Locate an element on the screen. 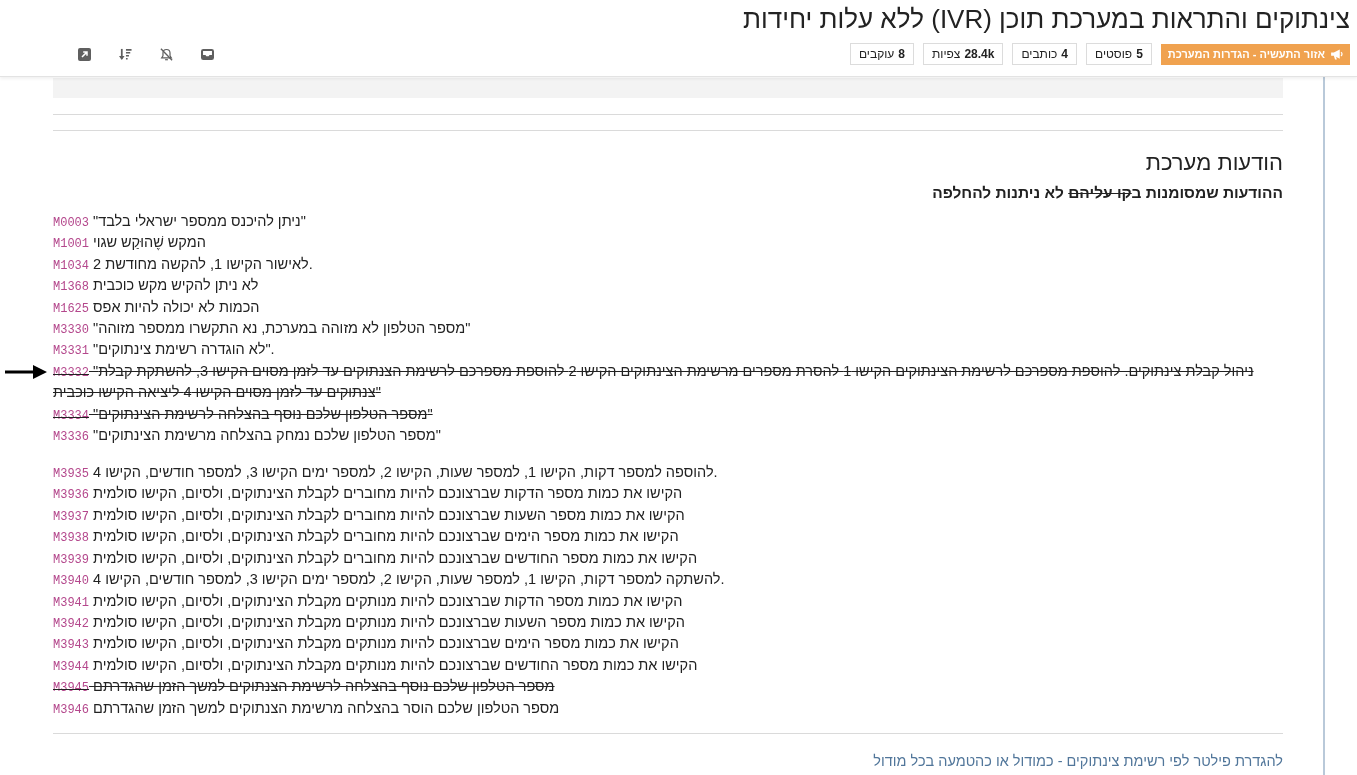 Image resolution: width=1357 pixels, height=775 pixels. sort-icon is located at coordinates (125, 54).